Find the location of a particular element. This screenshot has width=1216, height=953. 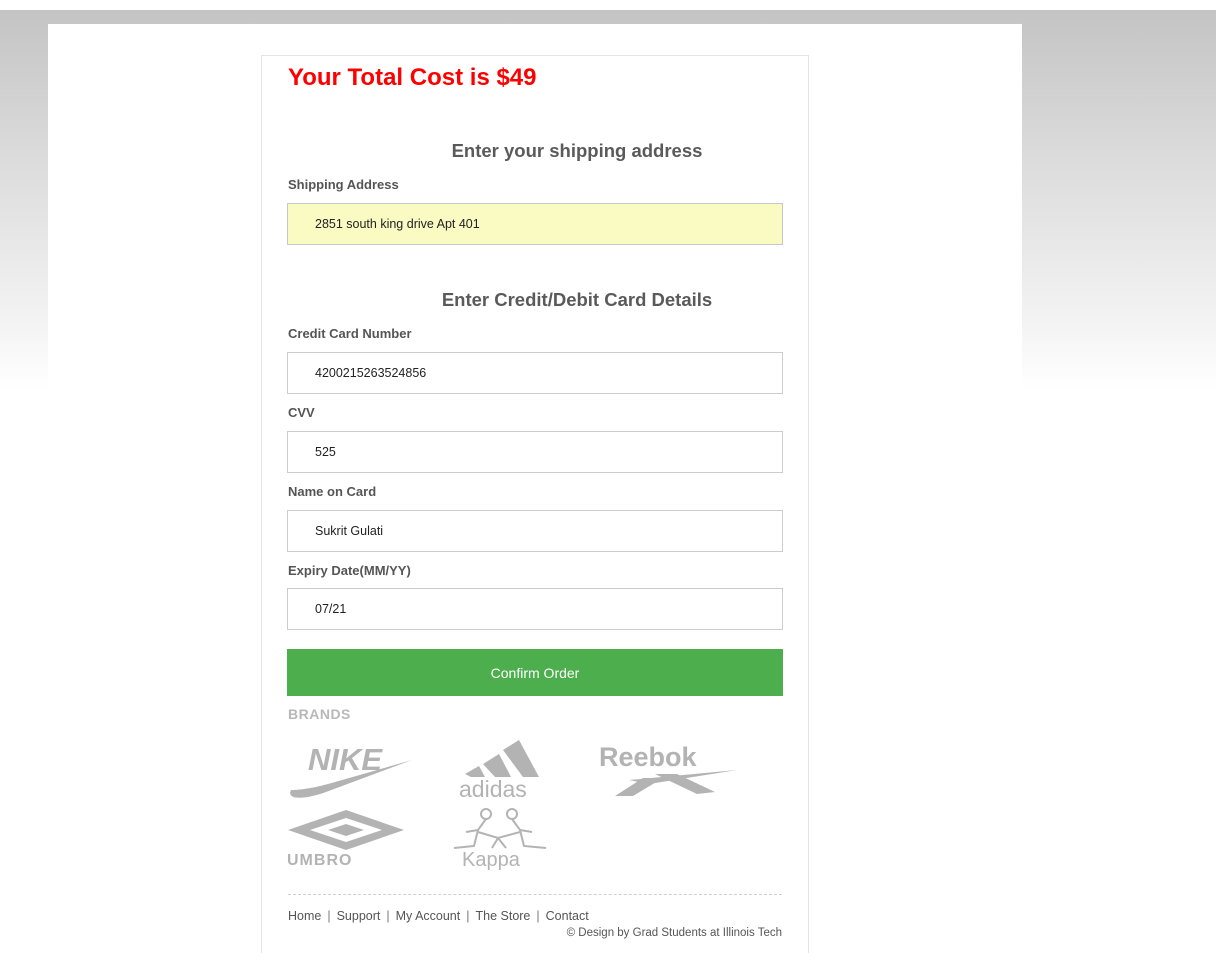

brands-heading: BRANDS is located at coordinates (319, 714).